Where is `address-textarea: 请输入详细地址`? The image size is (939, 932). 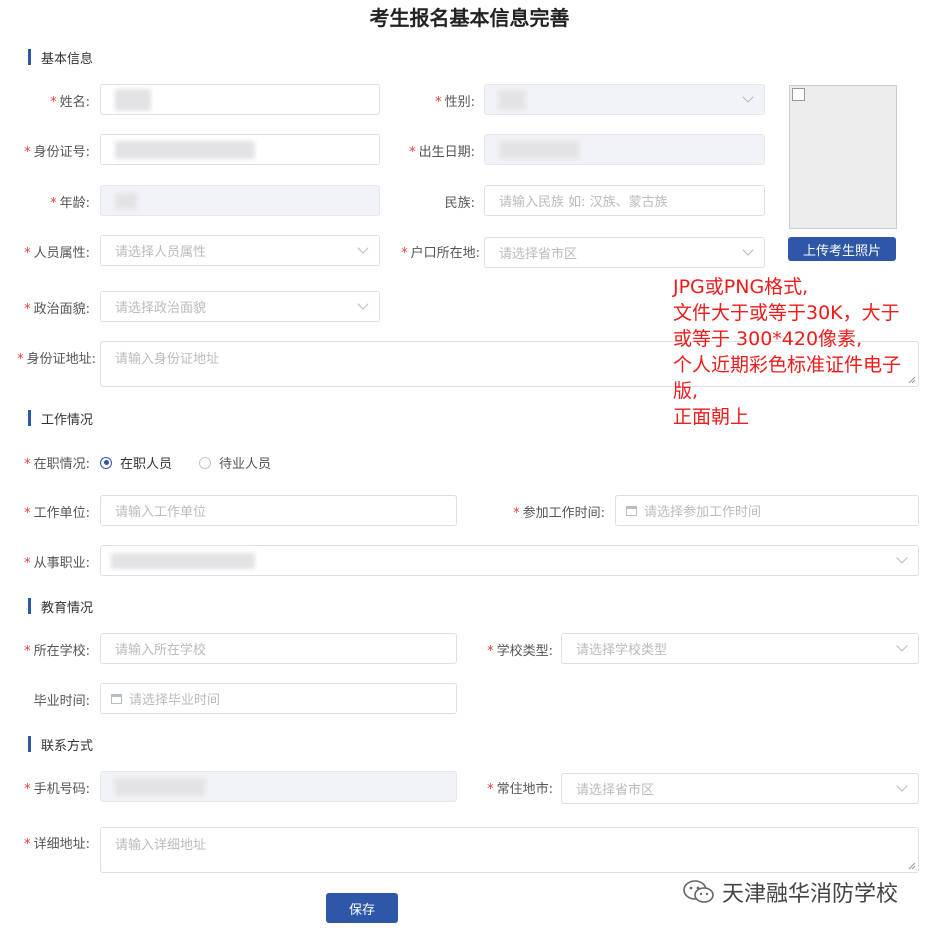 address-textarea: 请输入详细地址 is located at coordinates (509, 850).